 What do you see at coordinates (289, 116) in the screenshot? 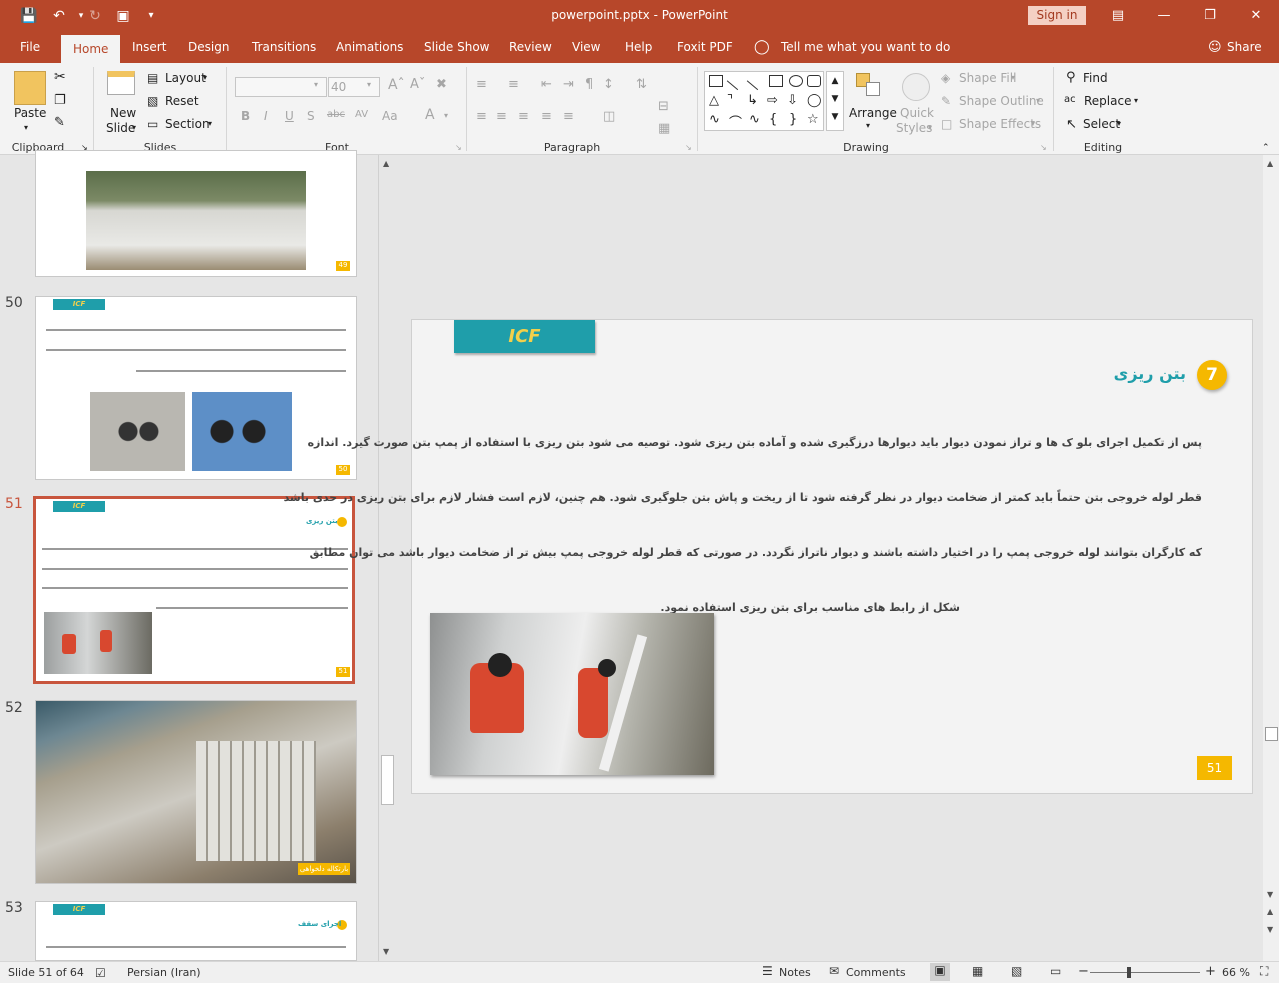
I see `underline-icon: U` at bounding box center [289, 116].